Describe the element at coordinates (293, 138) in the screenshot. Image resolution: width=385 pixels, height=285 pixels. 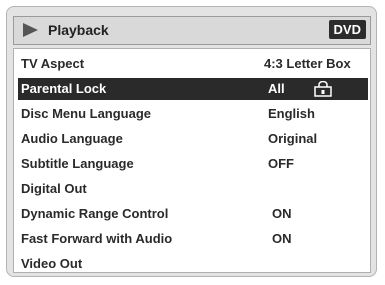
I see `menu-item-value: Original` at that location.